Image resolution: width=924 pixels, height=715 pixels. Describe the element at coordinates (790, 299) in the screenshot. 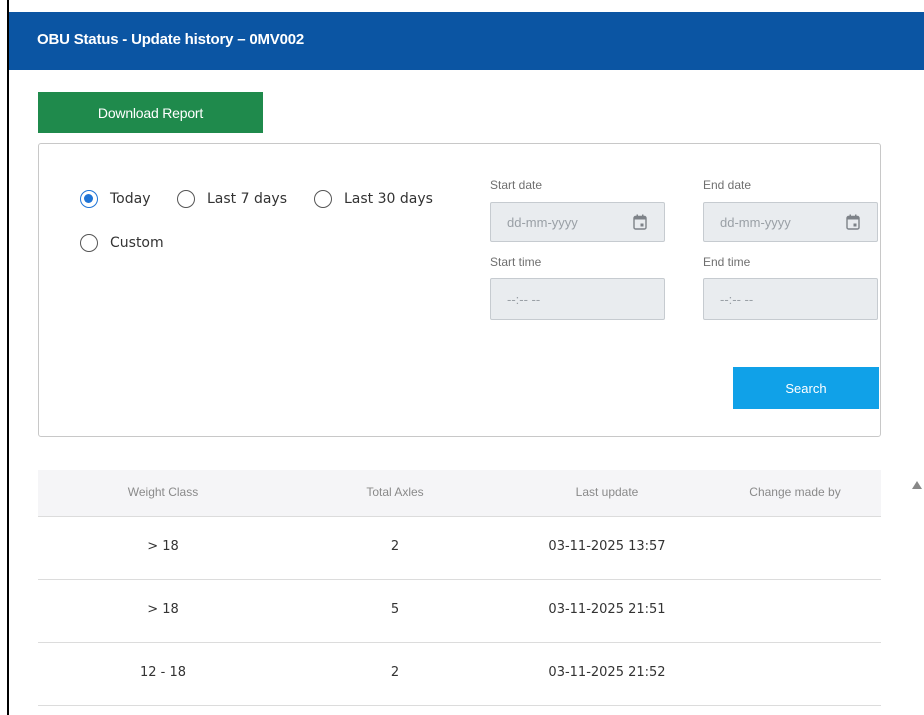

I see `end-time-input: --:-- --` at that location.